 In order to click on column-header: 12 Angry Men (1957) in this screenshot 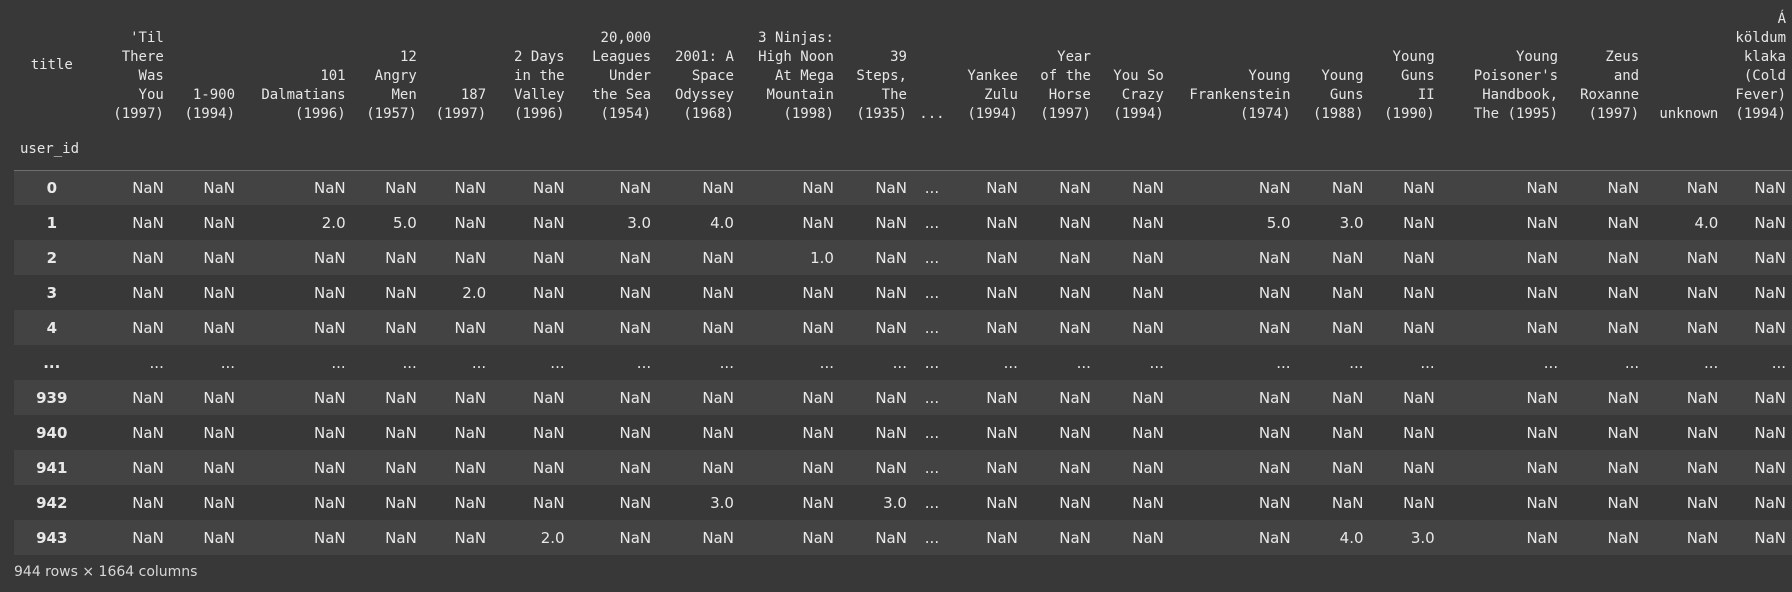, I will do `click(391, 85)`.